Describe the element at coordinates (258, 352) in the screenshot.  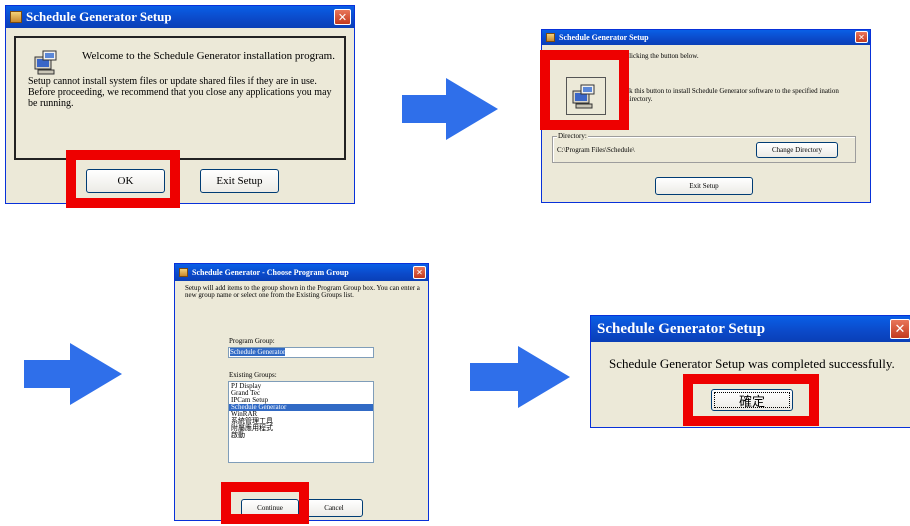
I see `program-group-value: Schedule Generator` at that location.